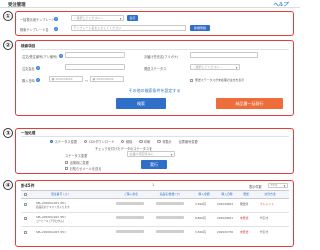 Image resolution: width=320 pixels, height=250 pixels. I want to click on unprocessed-label: 発送ステータスが未処理の注文を表示, so click(220, 80).